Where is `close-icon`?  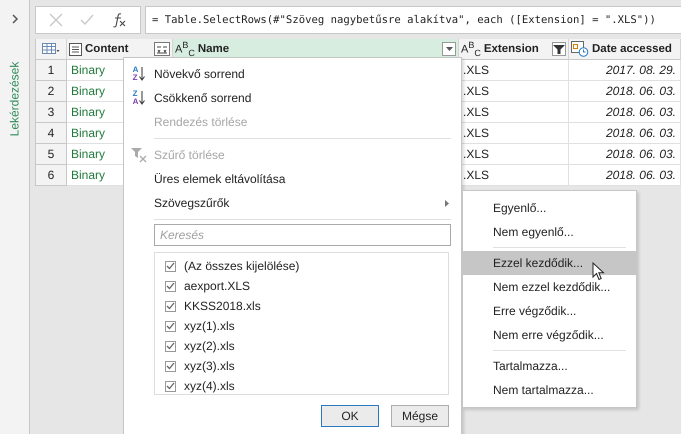 close-icon is located at coordinates (55, 20).